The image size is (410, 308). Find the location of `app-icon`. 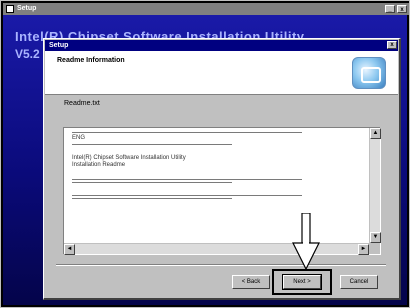

app-icon is located at coordinates (10, 9).